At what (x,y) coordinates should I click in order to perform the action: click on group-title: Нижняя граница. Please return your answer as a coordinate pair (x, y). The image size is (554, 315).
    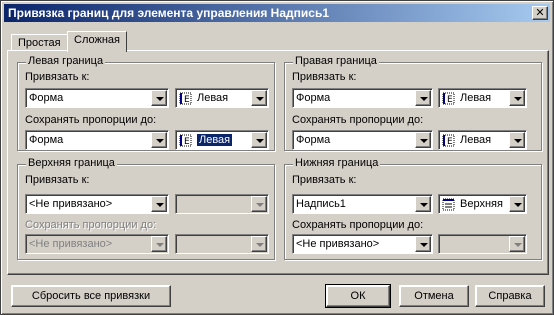
    Looking at the image, I should click on (337, 163).